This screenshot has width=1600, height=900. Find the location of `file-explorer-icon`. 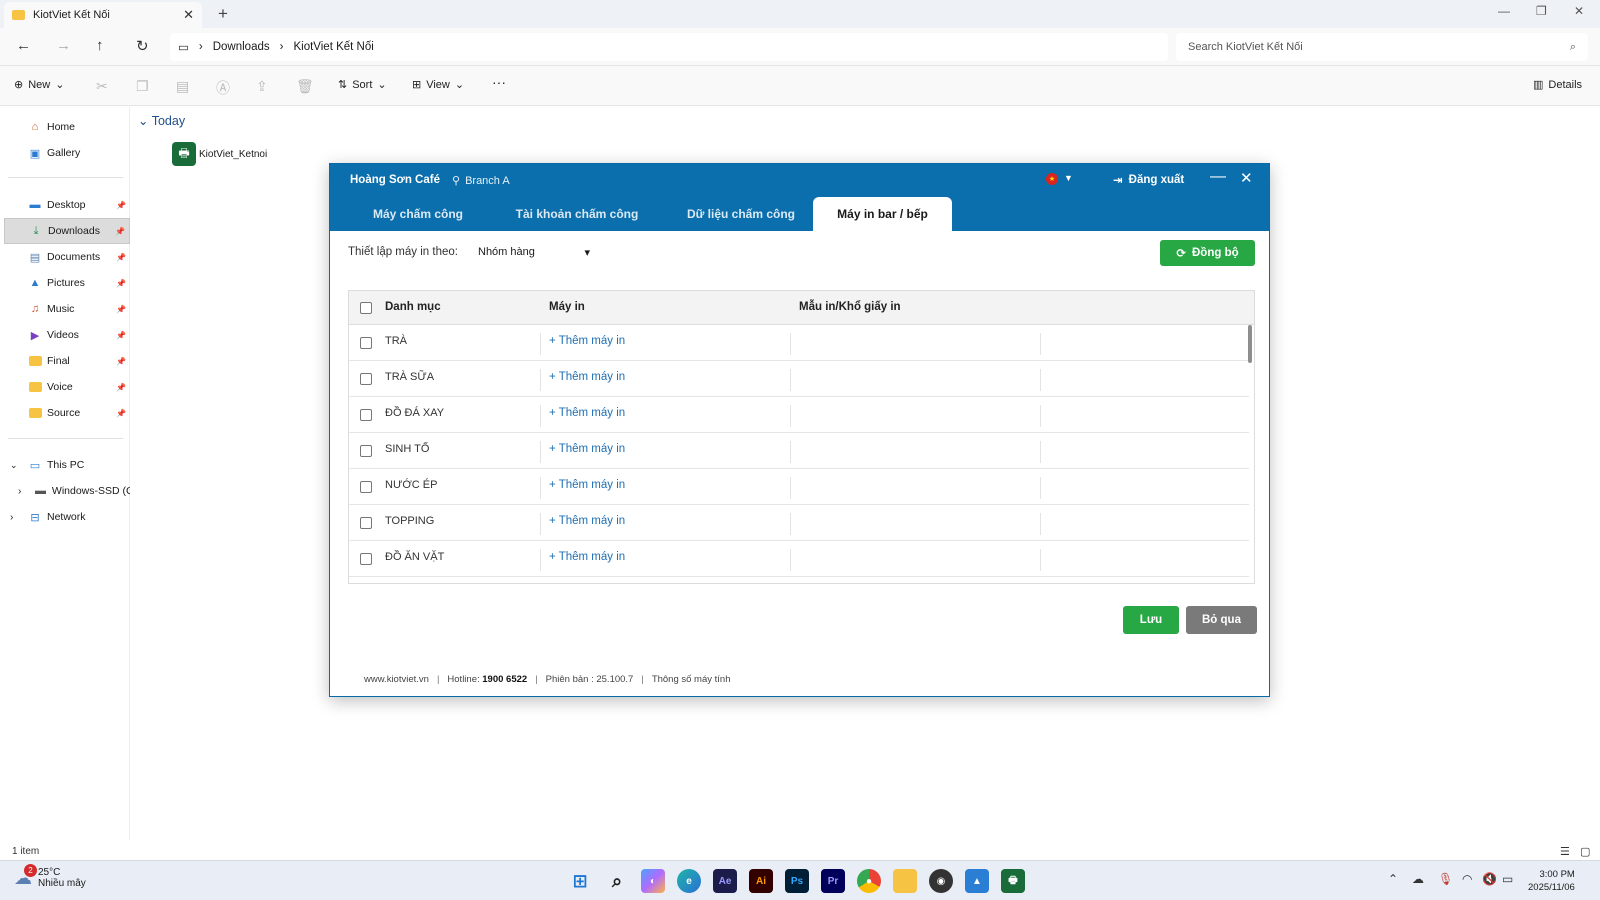

file-explorer-icon is located at coordinates (905, 881).